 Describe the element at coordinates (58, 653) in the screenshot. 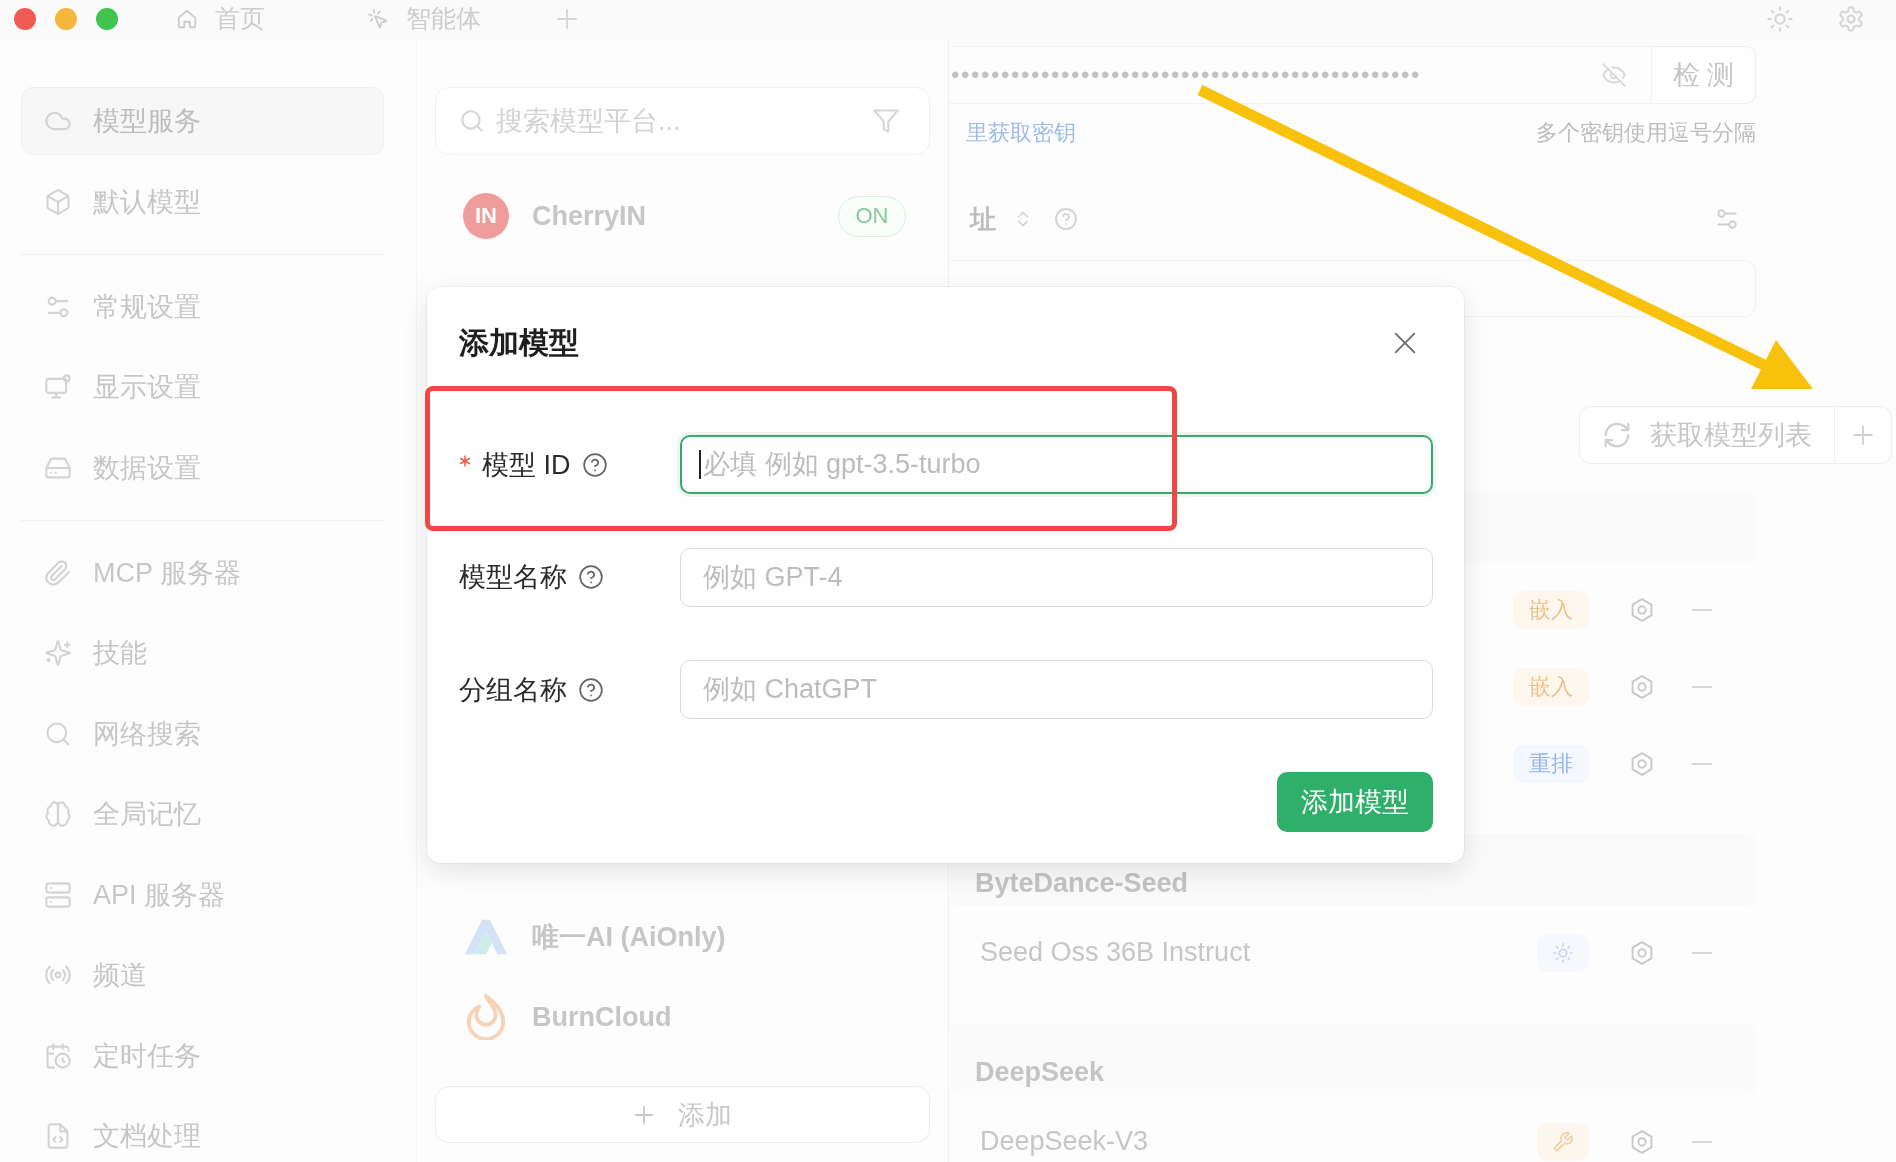

I see `sparkles-icon` at that location.